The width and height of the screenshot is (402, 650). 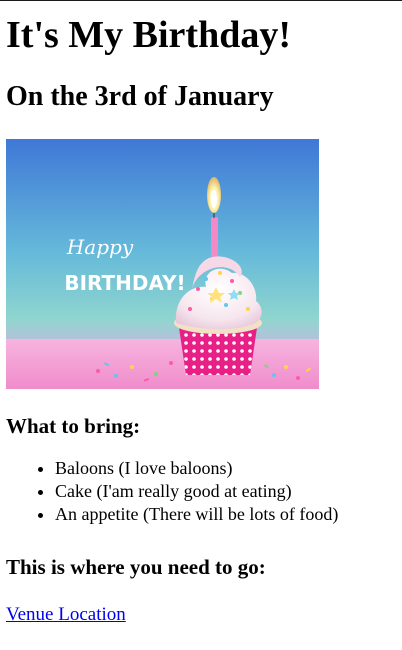 I want to click on list-item: An appetite (There will be lots of food), so click(x=225, y=514).